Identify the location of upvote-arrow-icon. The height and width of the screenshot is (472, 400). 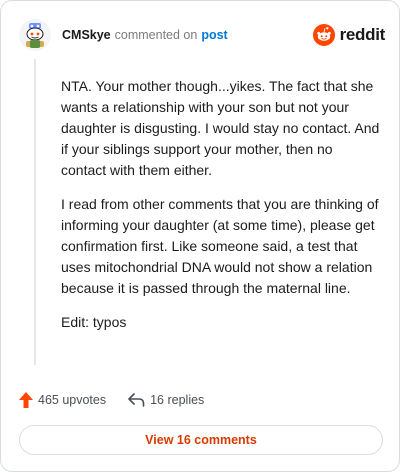
(26, 400).